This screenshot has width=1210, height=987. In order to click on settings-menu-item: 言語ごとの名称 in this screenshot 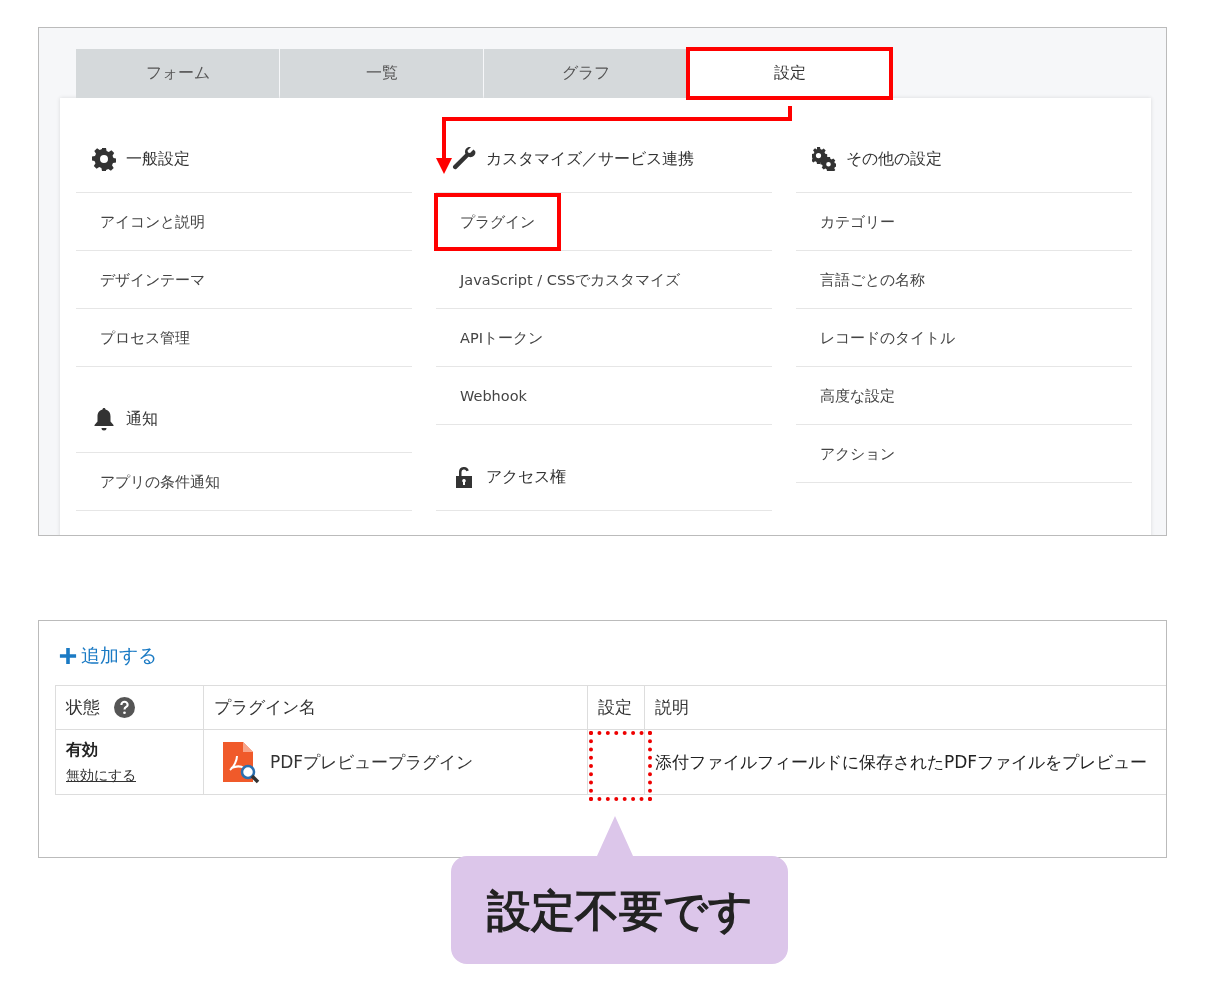, I will do `click(872, 279)`.